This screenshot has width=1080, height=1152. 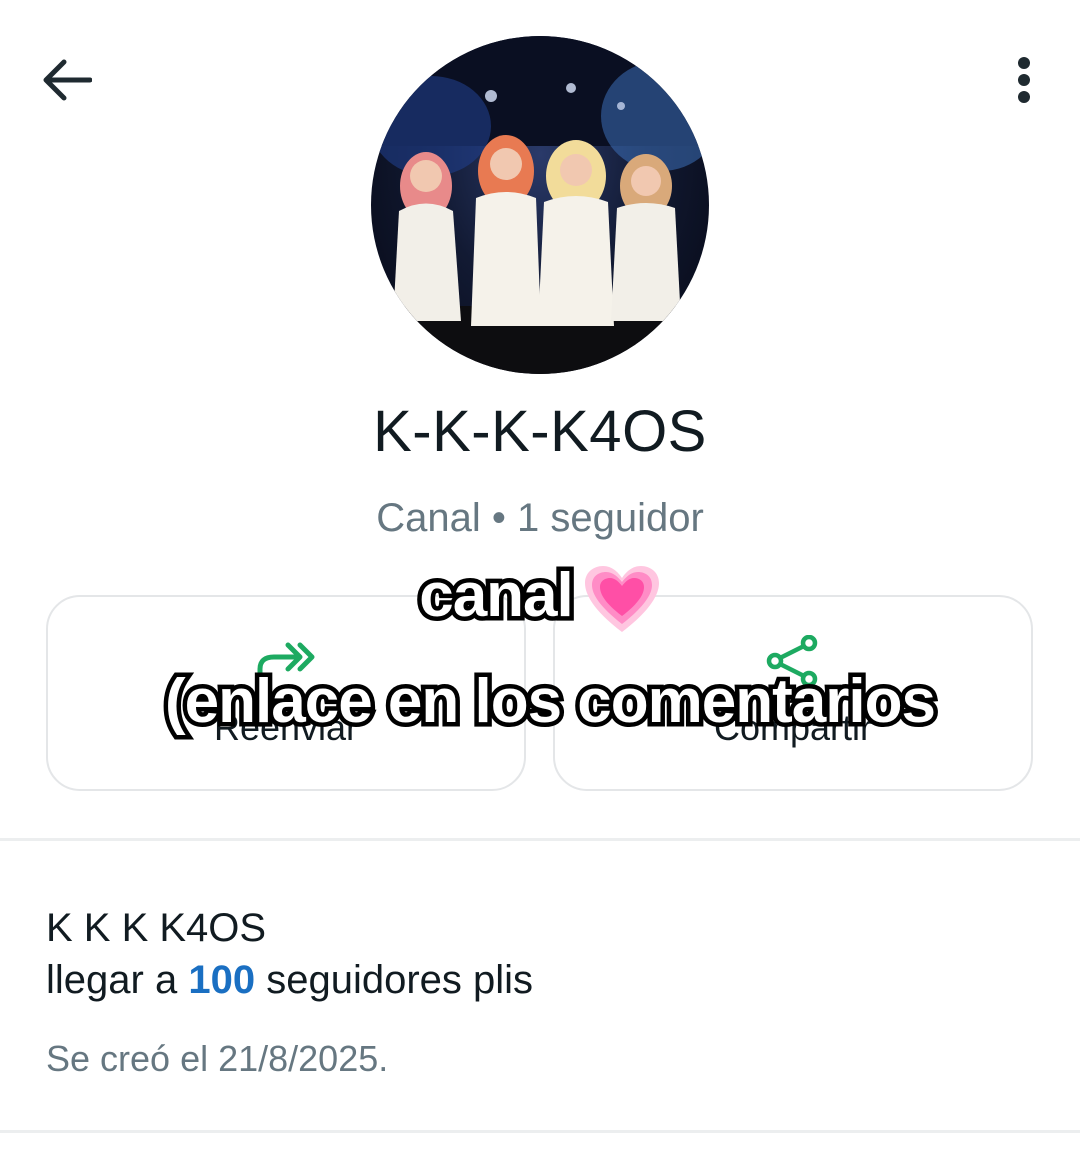 What do you see at coordinates (610, 518) in the screenshot?
I see `follower-count: 1 seguidor` at bounding box center [610, 518].